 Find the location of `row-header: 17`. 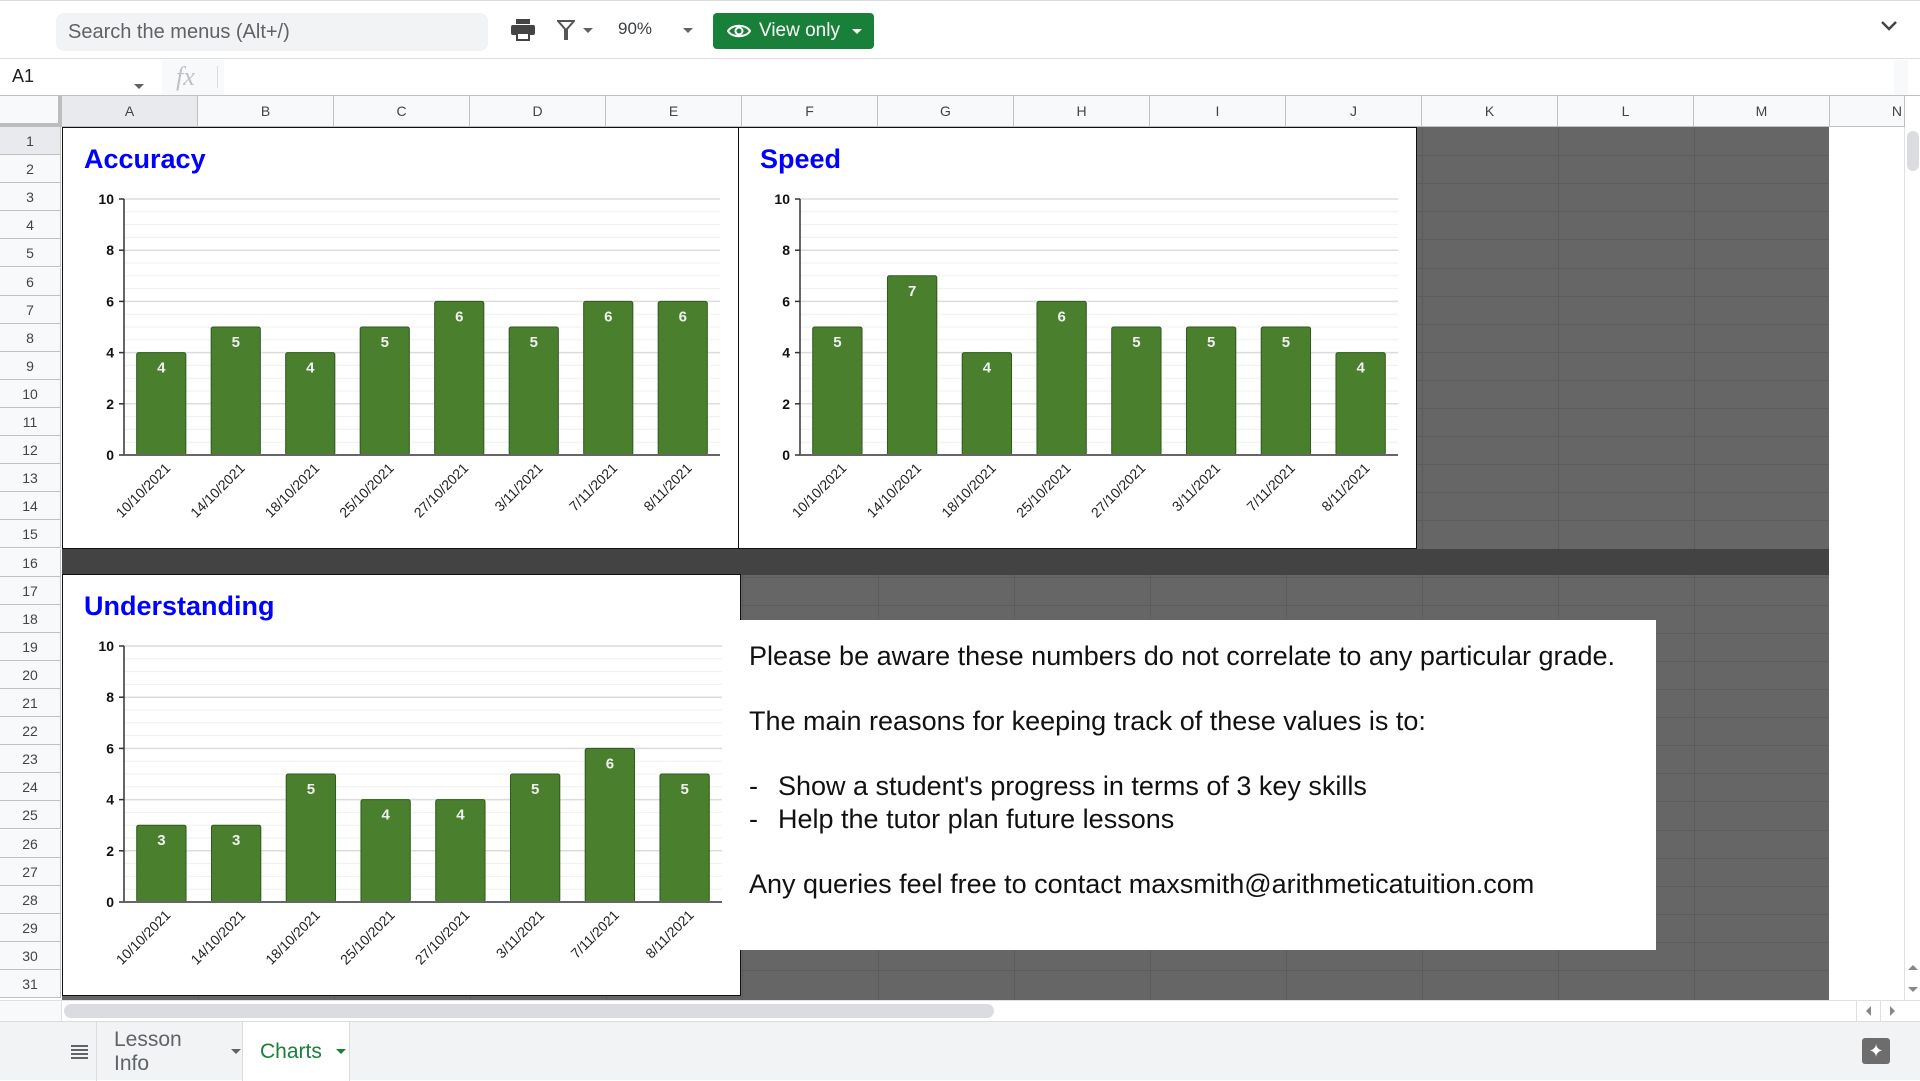

row-header: 17 is located at coordinates (30, 590).